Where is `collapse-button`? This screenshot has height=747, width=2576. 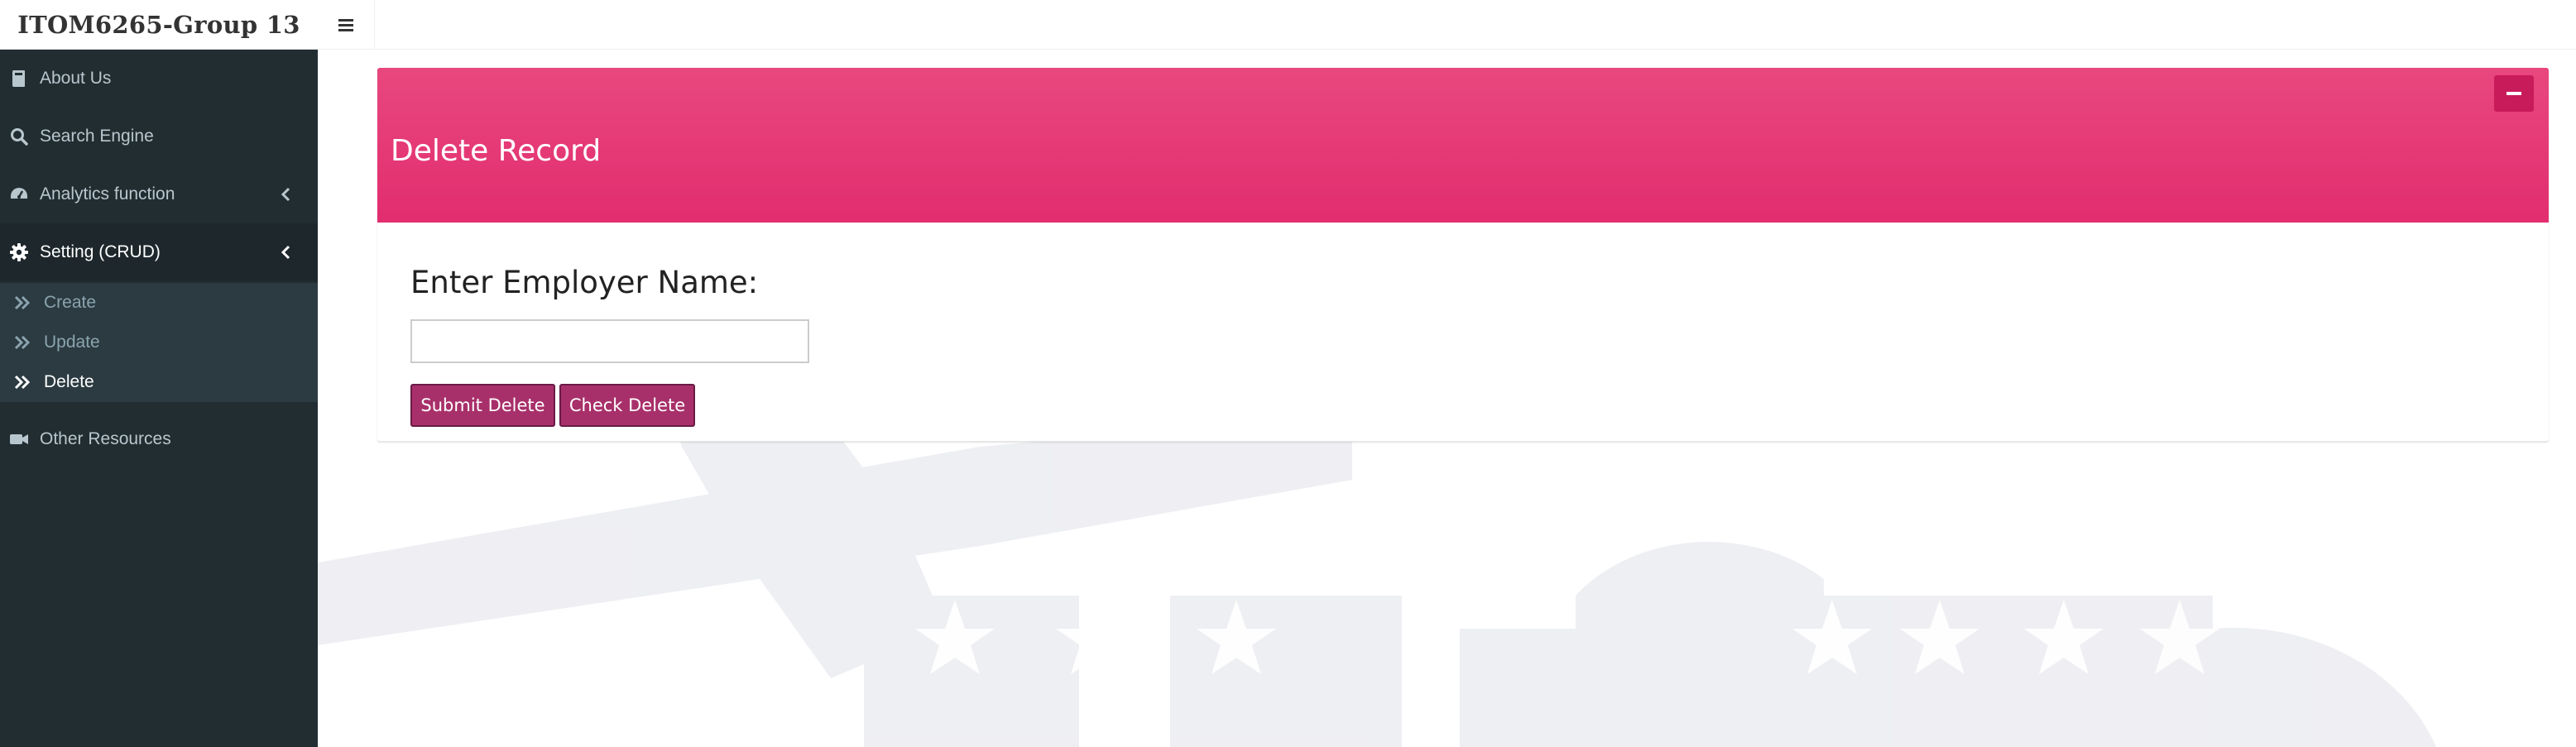 collapse-button is located at coordinates (2514, 93).